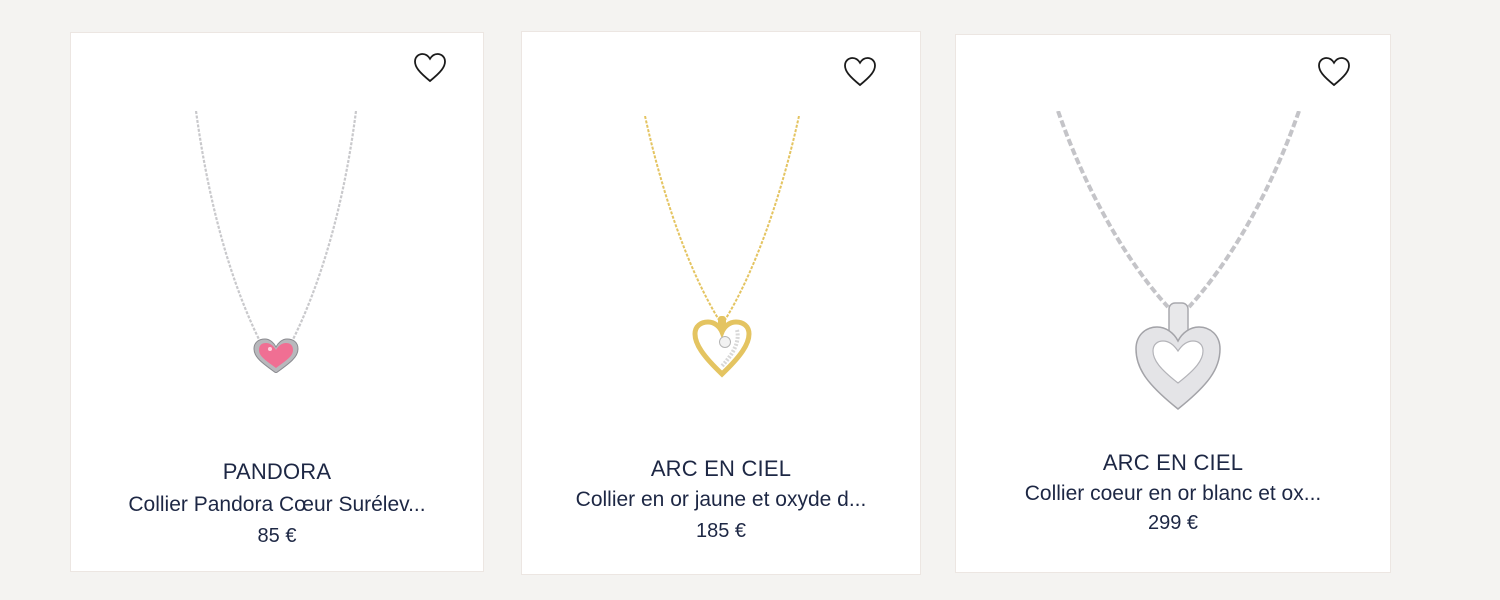  Describe the element at coordinates (277, 536) in the screenshot. I see `product-price: 85 €` at that location.